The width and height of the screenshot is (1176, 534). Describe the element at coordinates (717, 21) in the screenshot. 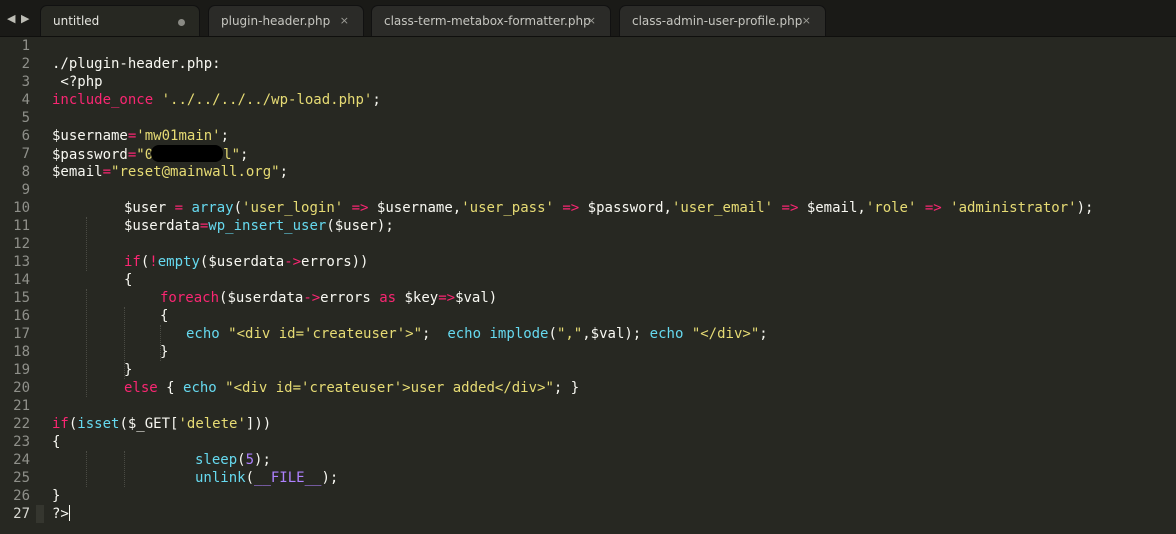

I see `tab-label: class-admin-user-profile.php` at that location.